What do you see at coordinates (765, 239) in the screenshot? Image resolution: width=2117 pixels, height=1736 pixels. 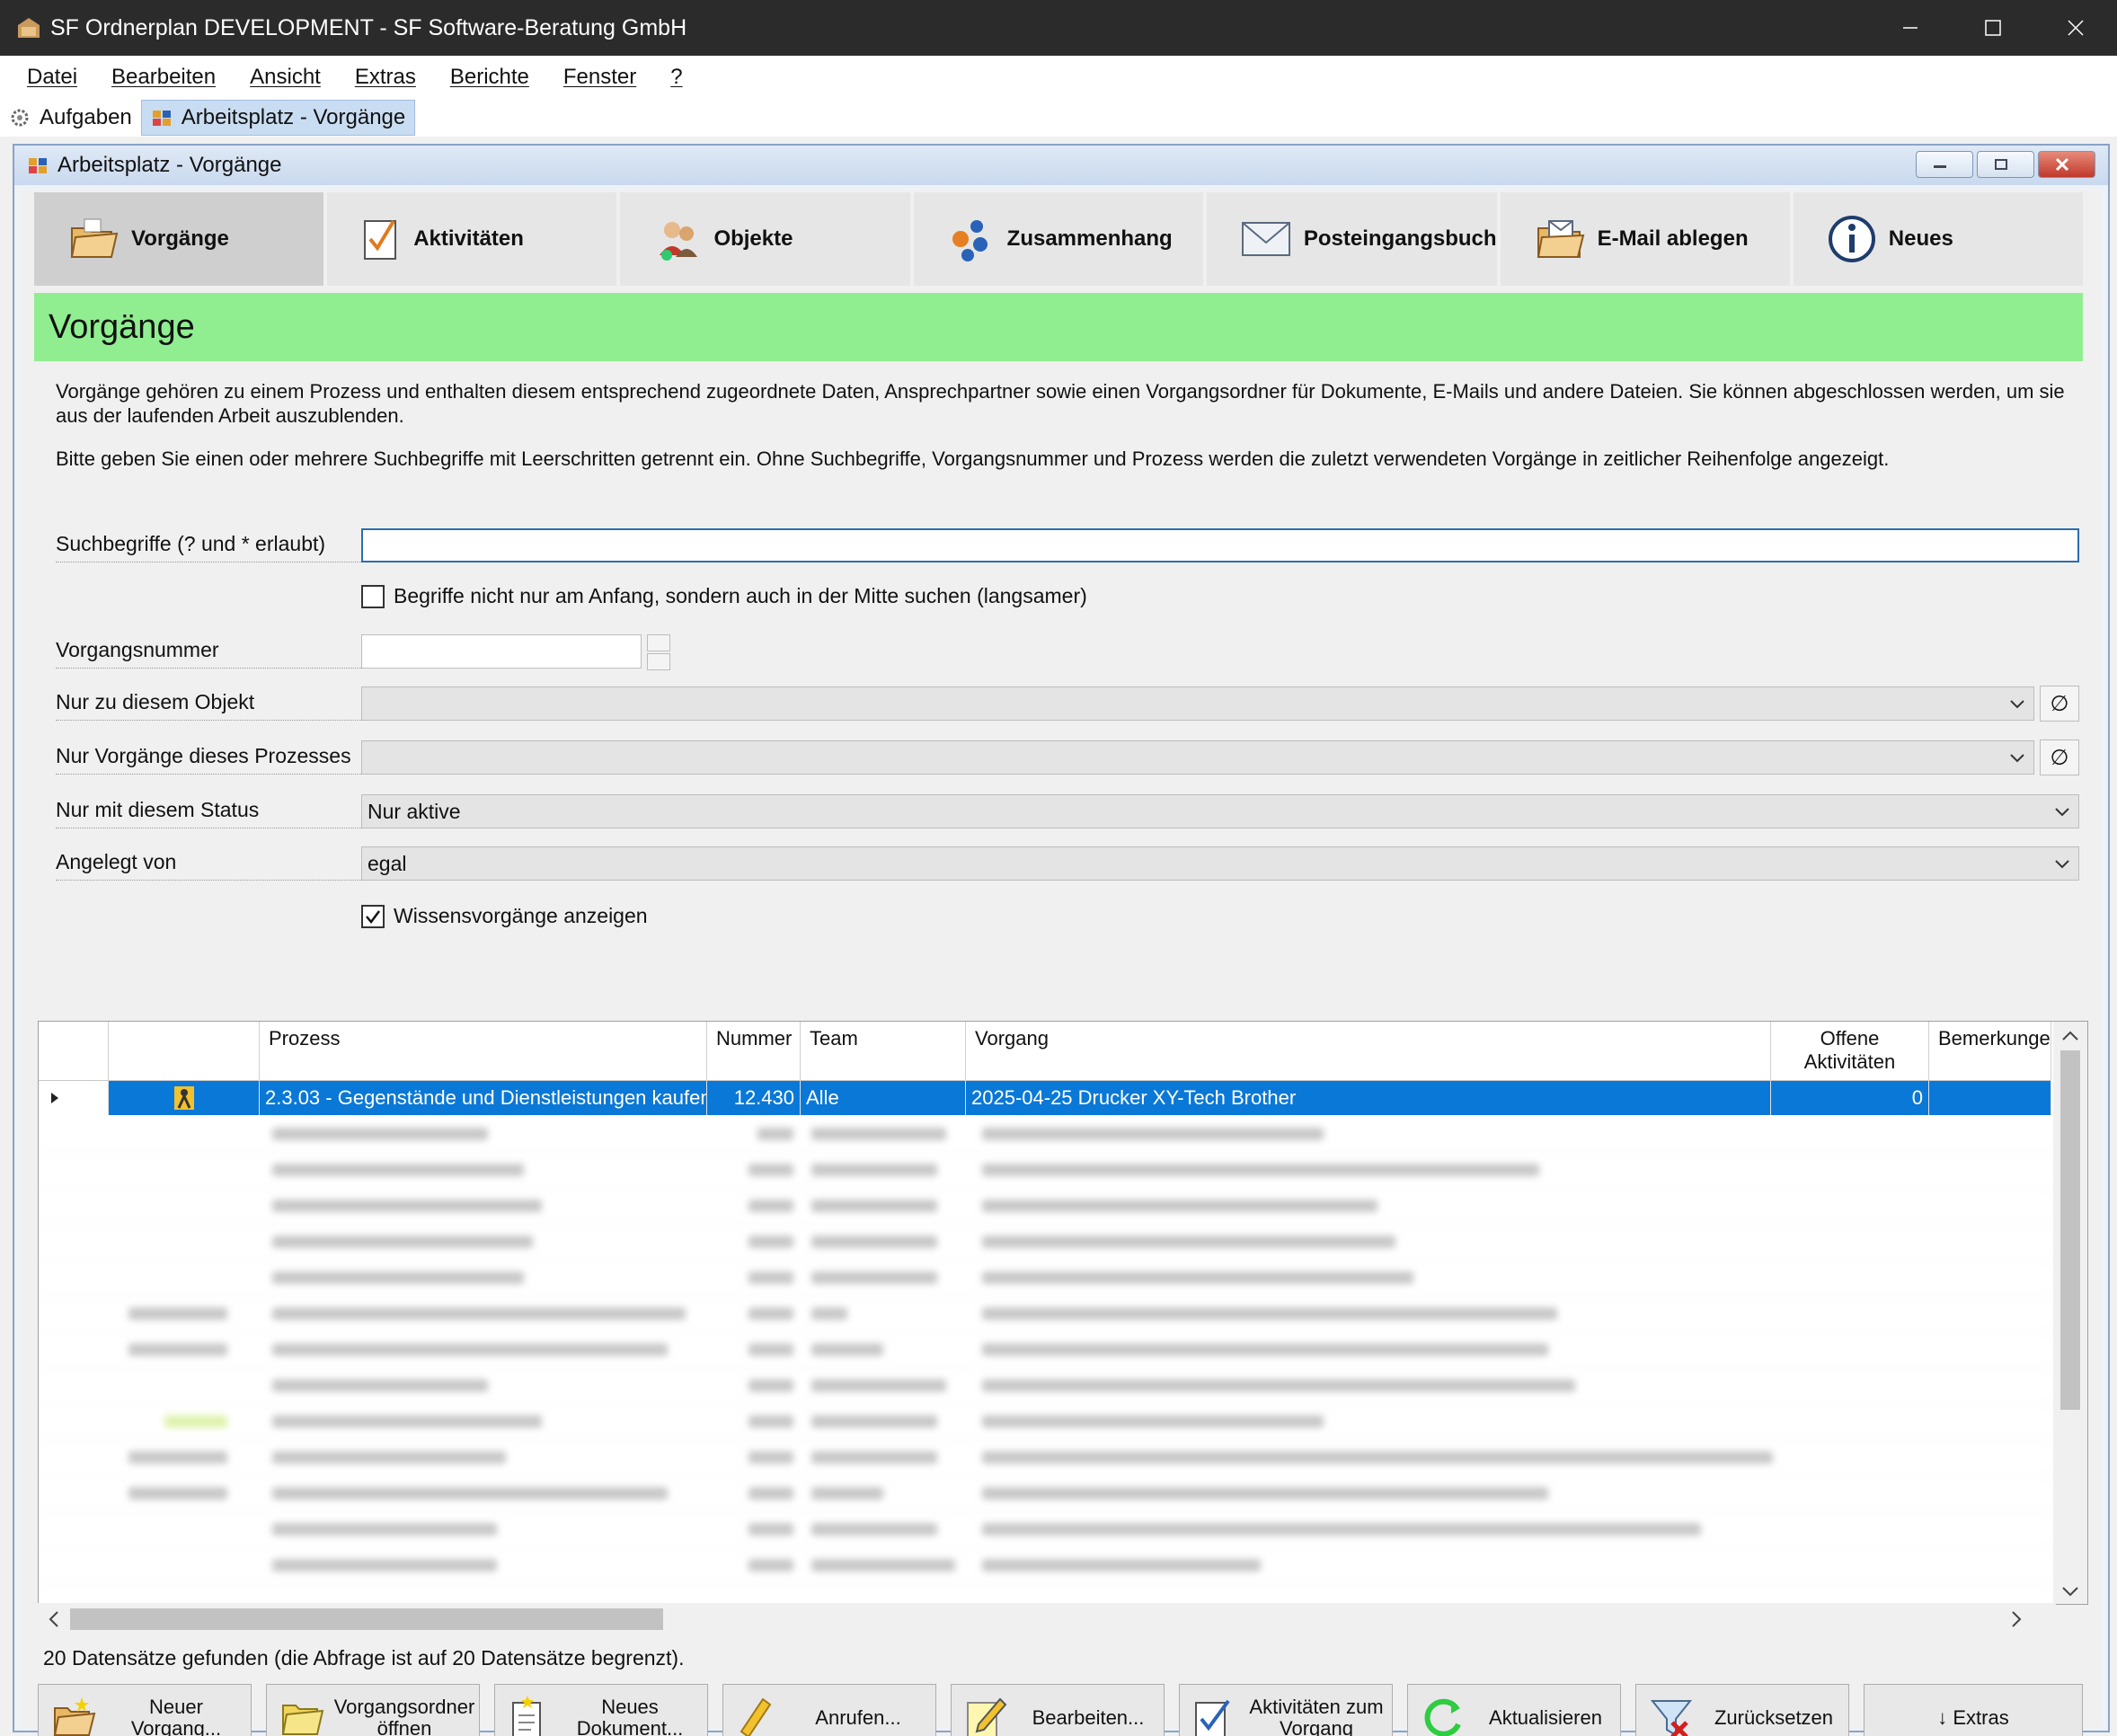 I see `nav-tab-objekte: Objekte` at bounding box center [765, 239].